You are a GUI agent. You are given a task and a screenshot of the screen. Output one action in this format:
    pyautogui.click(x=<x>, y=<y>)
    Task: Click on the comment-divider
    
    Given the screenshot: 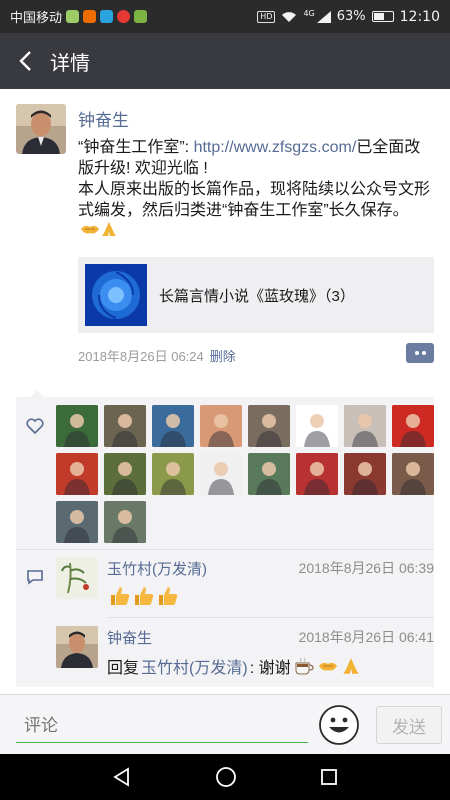 What is the action you would take?
    pyautogui.click(x=270, y=617)
    